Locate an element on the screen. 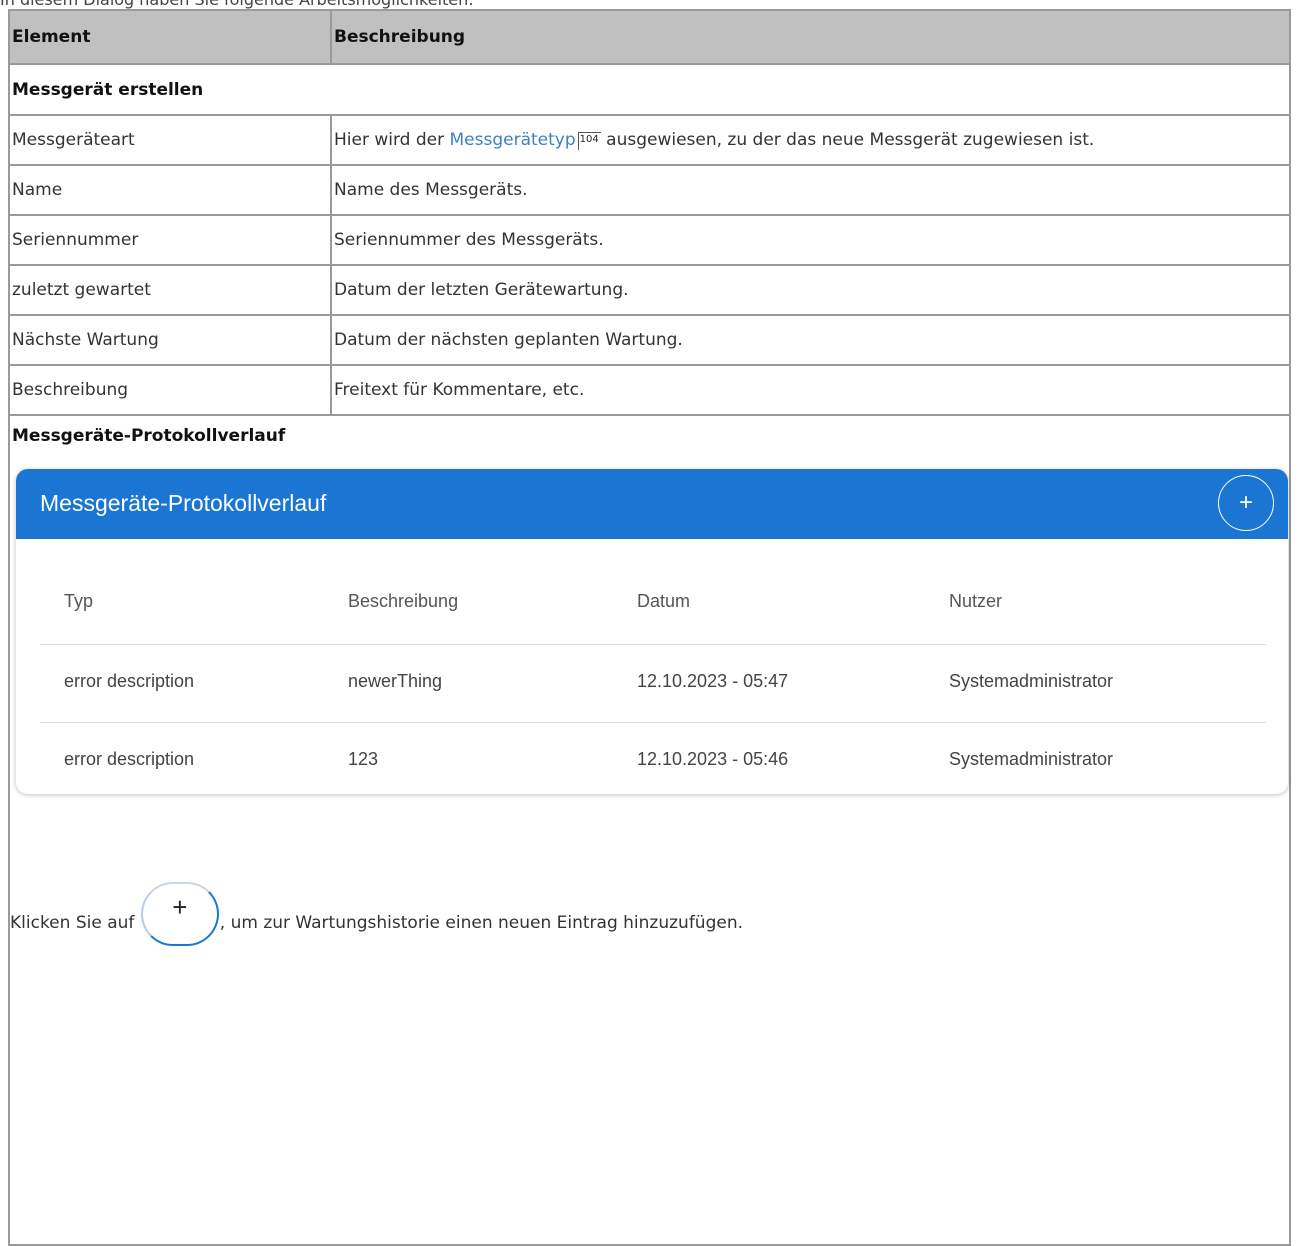 The width and height of the screenshot is (1300, 1246). desc-text: Hier wird der is located at coordinates (392, 140).